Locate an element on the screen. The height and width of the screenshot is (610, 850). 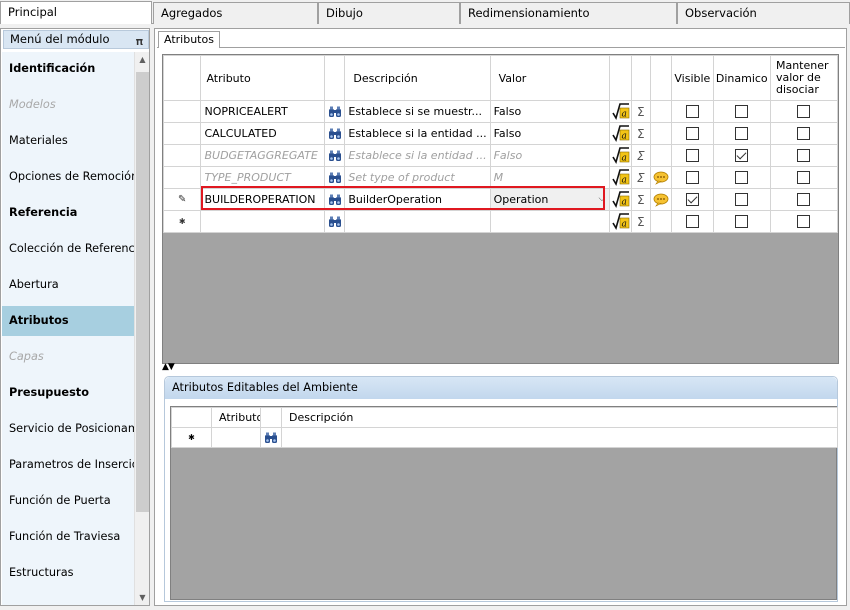
menu-item-servicio-de-posicionamiento: Servicio de Posicionamiento is located at coordinates (68, 429).